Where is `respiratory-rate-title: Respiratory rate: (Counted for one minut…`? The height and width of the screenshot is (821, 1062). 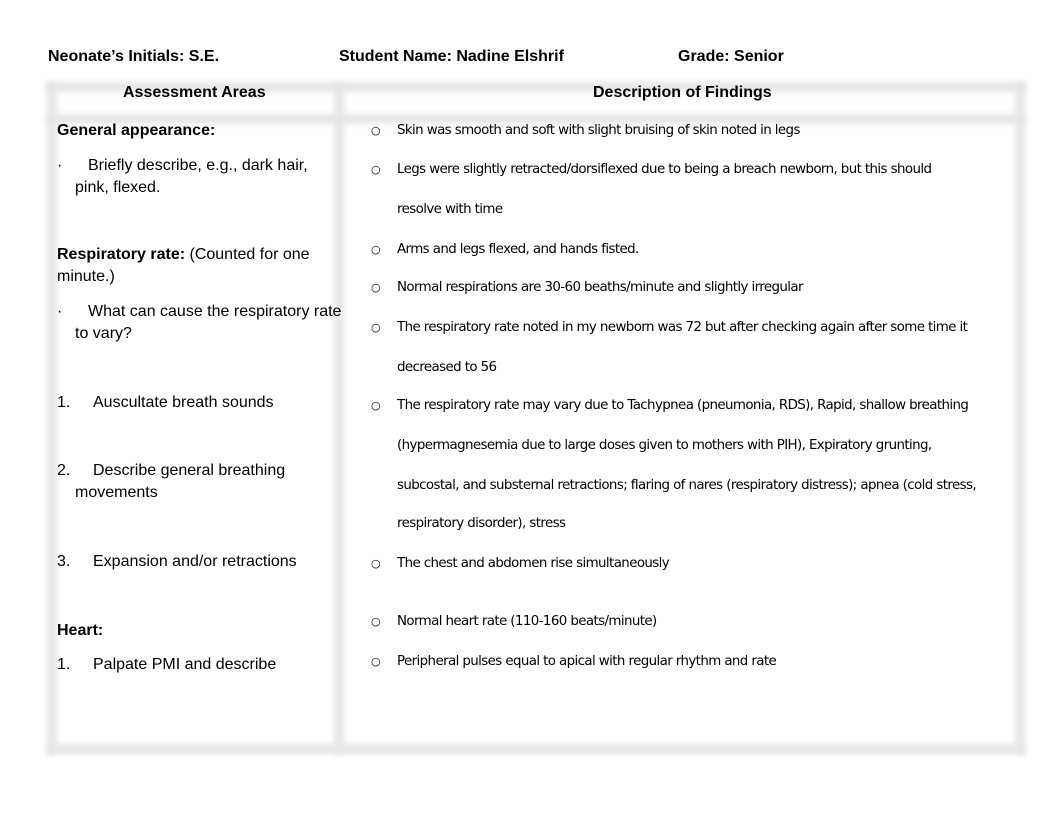 respiratory-rate-title: Respiratory rate: (Counted for one minut… is located at coordinates (183, 265).